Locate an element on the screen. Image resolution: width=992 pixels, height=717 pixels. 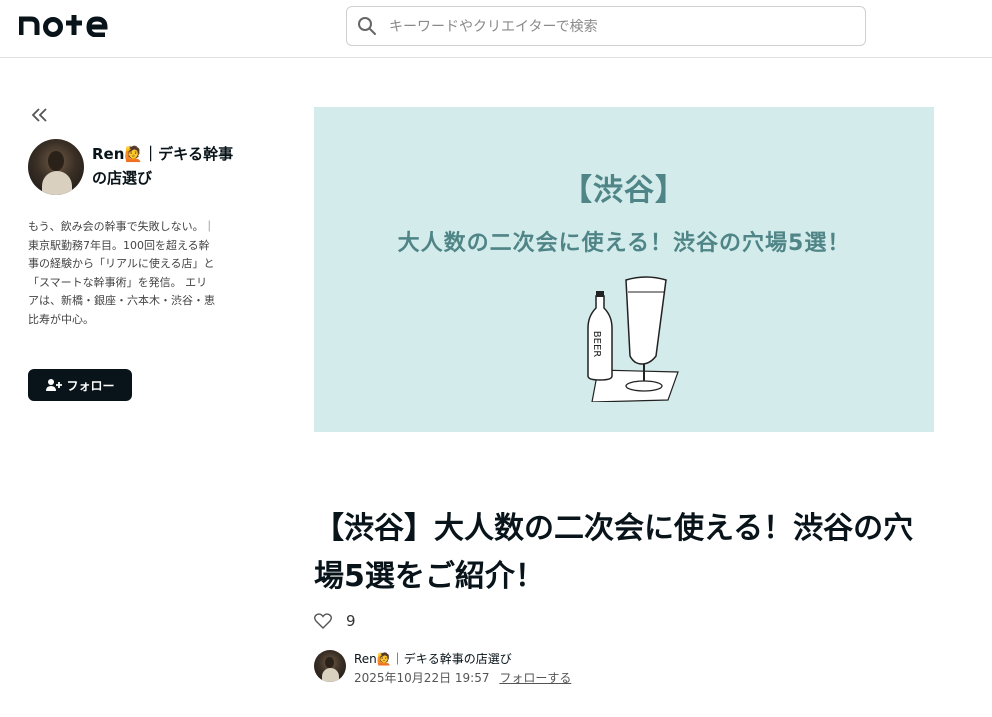
note-logo: note is located at coordinates (69, 25).